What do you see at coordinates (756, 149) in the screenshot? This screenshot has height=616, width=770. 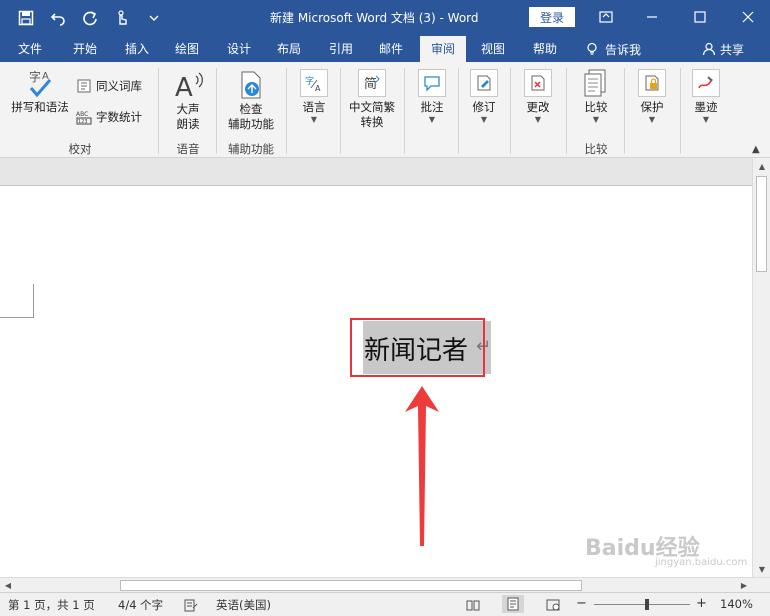 I see `collapse-ribbon-icon: ▲` at bounding box center [756, 149].